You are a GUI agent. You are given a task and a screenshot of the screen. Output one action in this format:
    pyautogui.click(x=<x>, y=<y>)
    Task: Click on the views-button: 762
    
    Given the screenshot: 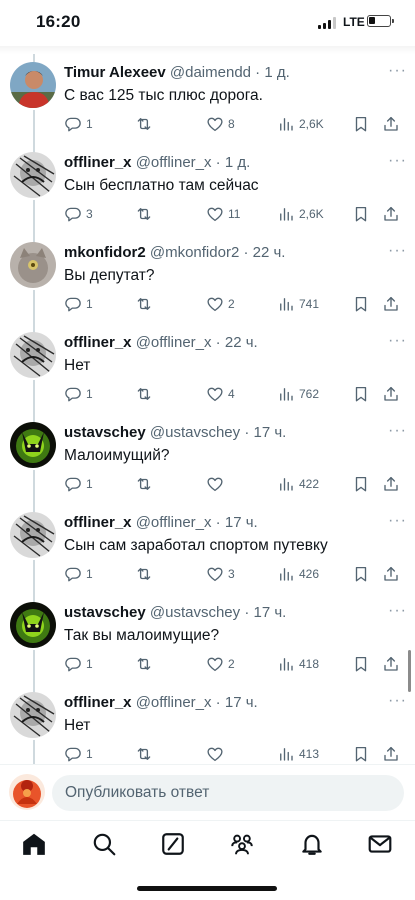 What is the action you would take?
    pyautogui.click(x=298, y=394)
    